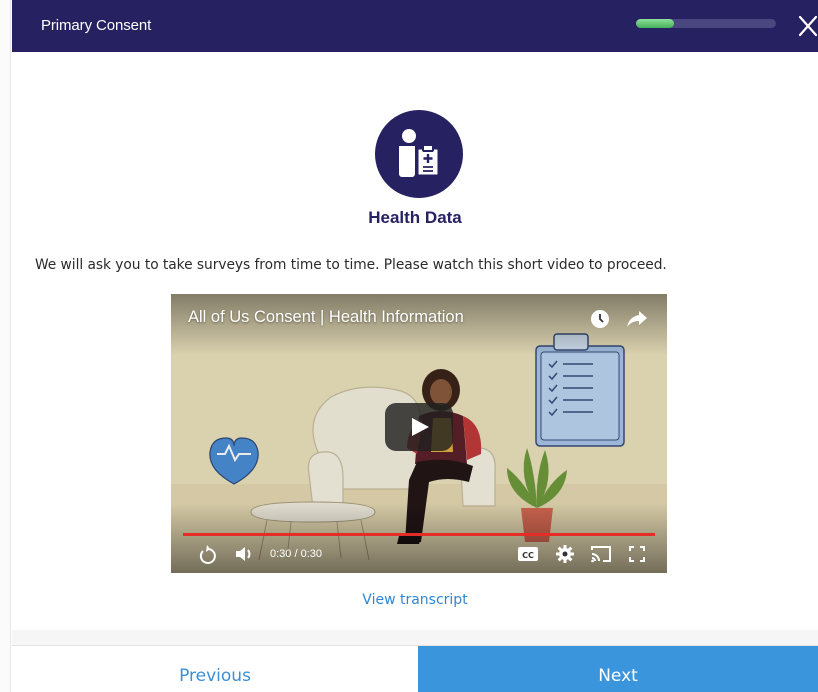 The image size is (818, 692). I want to click on share-icon, so click(637, 319).